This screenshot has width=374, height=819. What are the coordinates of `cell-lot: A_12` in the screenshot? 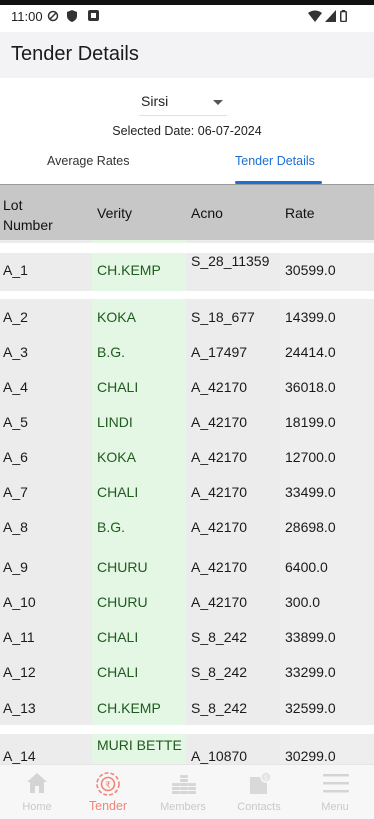 It's located at (19, 672).